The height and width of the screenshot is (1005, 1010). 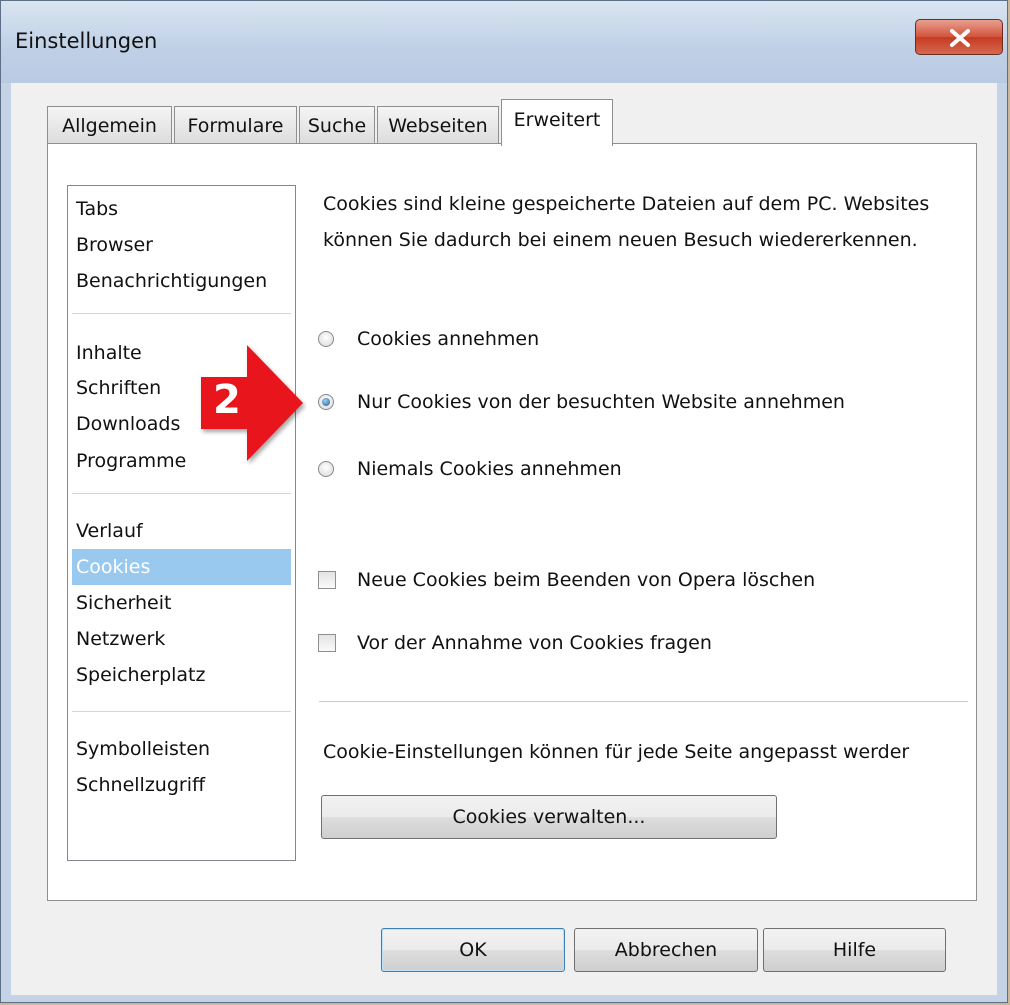 I want to click on radio-label: Niemals Cookies annehmen, so click(x=489, y=469).